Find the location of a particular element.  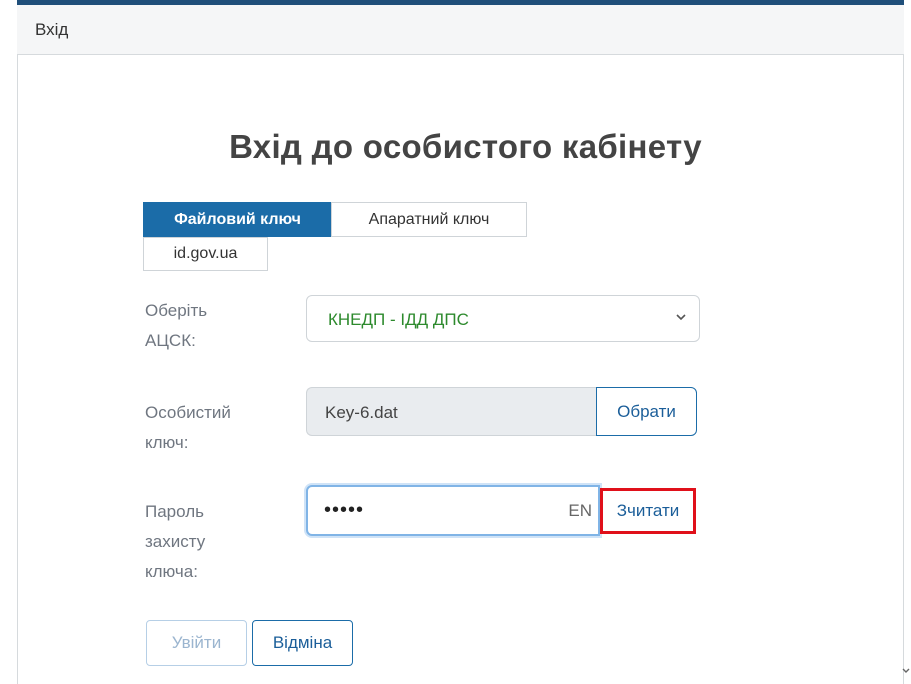

panel-header-title: Вхід is located at coordinates (52, 29).